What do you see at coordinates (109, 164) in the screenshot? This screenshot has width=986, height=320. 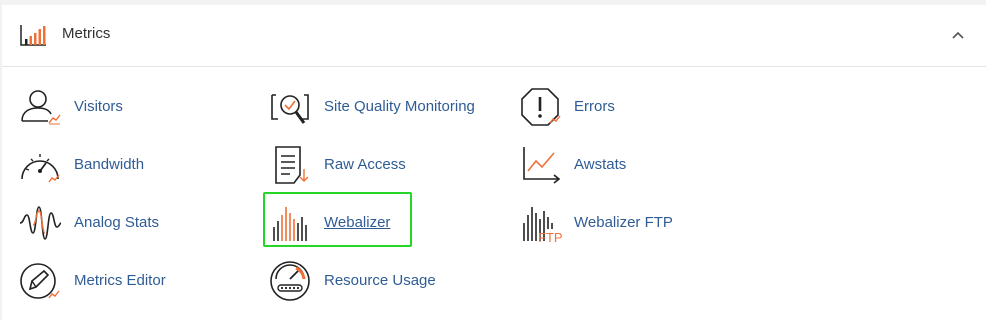 I see `bandwidth-label: Bandwidth` at bounding box center [109, 164].